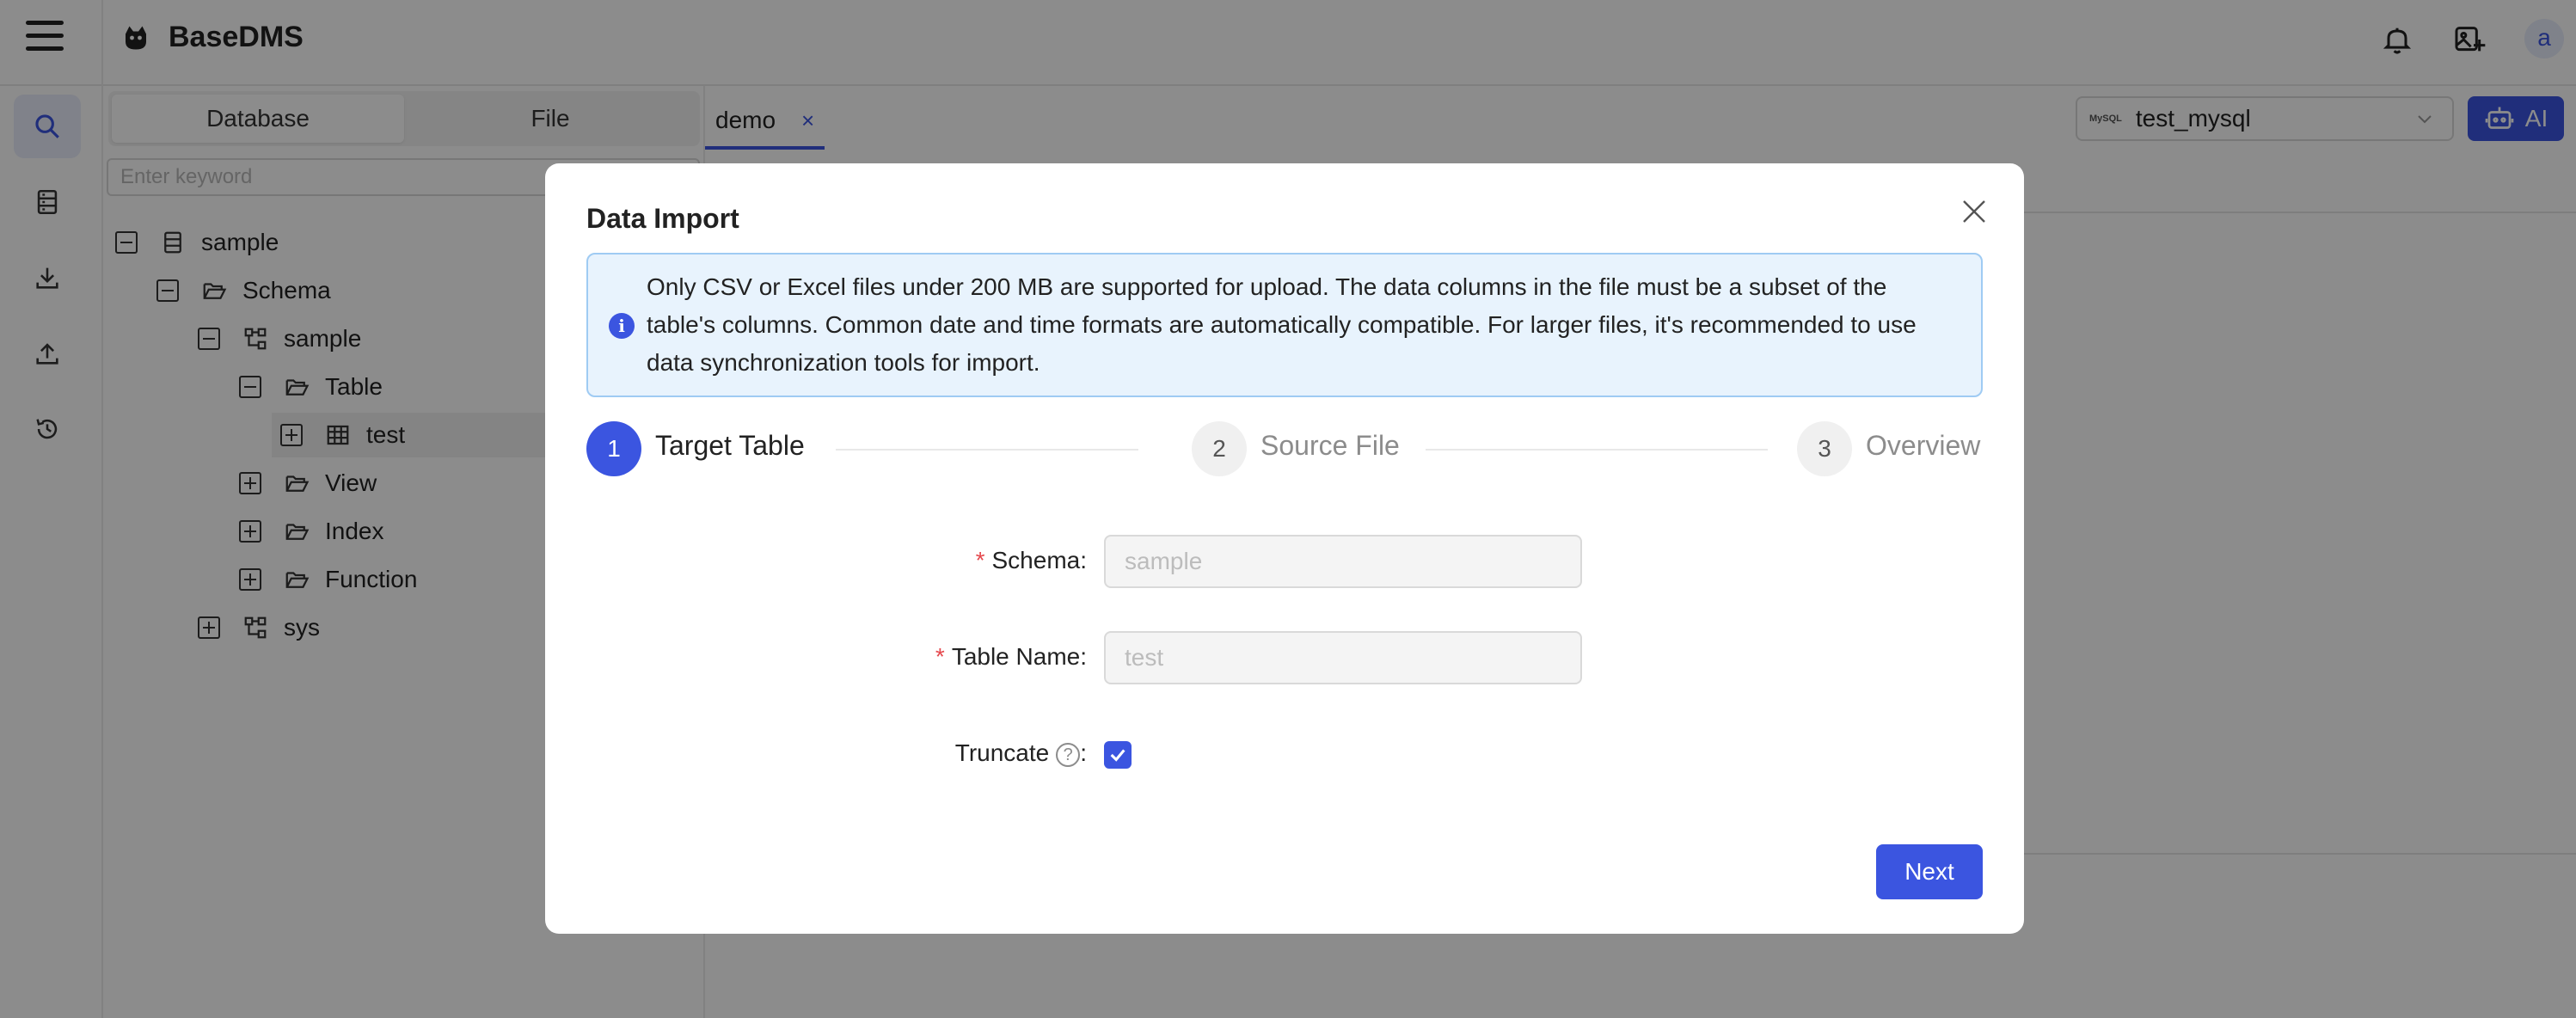 The width and height of the screenshot is (2576, 1018). Describe the element at coordinates (1923, 445) in the screenshot. I see `step-3-label: Overview` at that location.